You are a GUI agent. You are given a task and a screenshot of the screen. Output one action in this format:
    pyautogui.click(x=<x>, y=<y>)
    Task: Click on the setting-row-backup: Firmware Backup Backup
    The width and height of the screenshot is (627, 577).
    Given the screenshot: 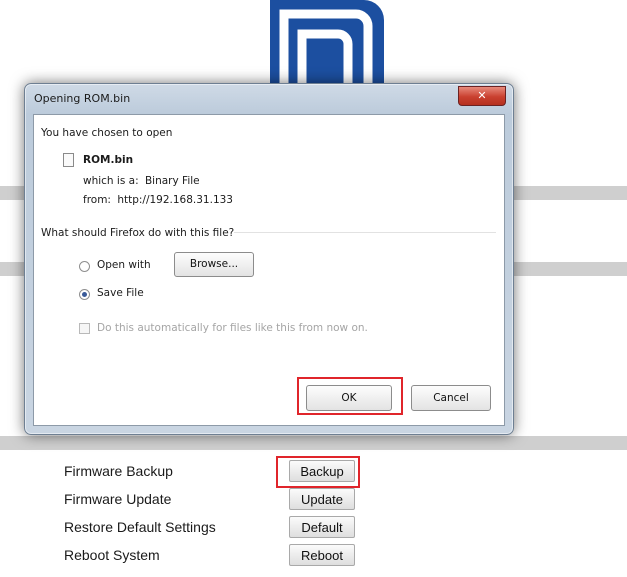 What is the action you would take?
    pyautogui.click(x=264, y=473)
    